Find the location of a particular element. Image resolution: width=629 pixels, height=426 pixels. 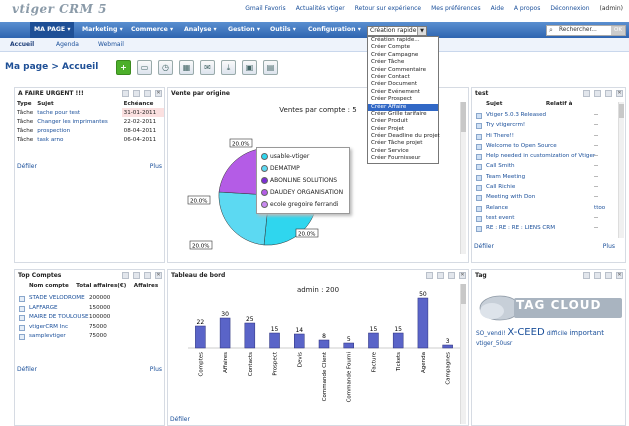

subnav-webmail: Webmail is located at coordinates (111, 44).